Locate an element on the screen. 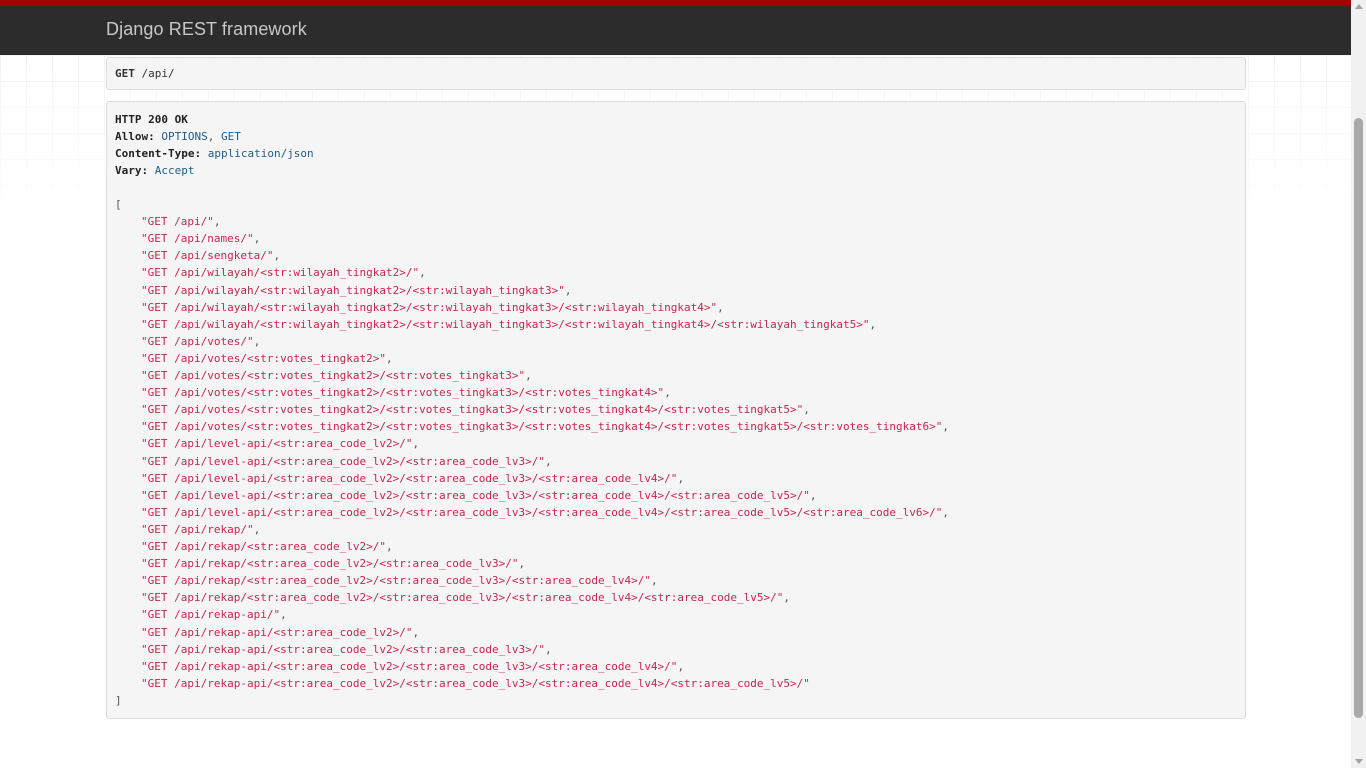 The height and width of the screenshot is (768, 1366). json-string: "GET /api/rekap/" is located at coordinates (197, 529).